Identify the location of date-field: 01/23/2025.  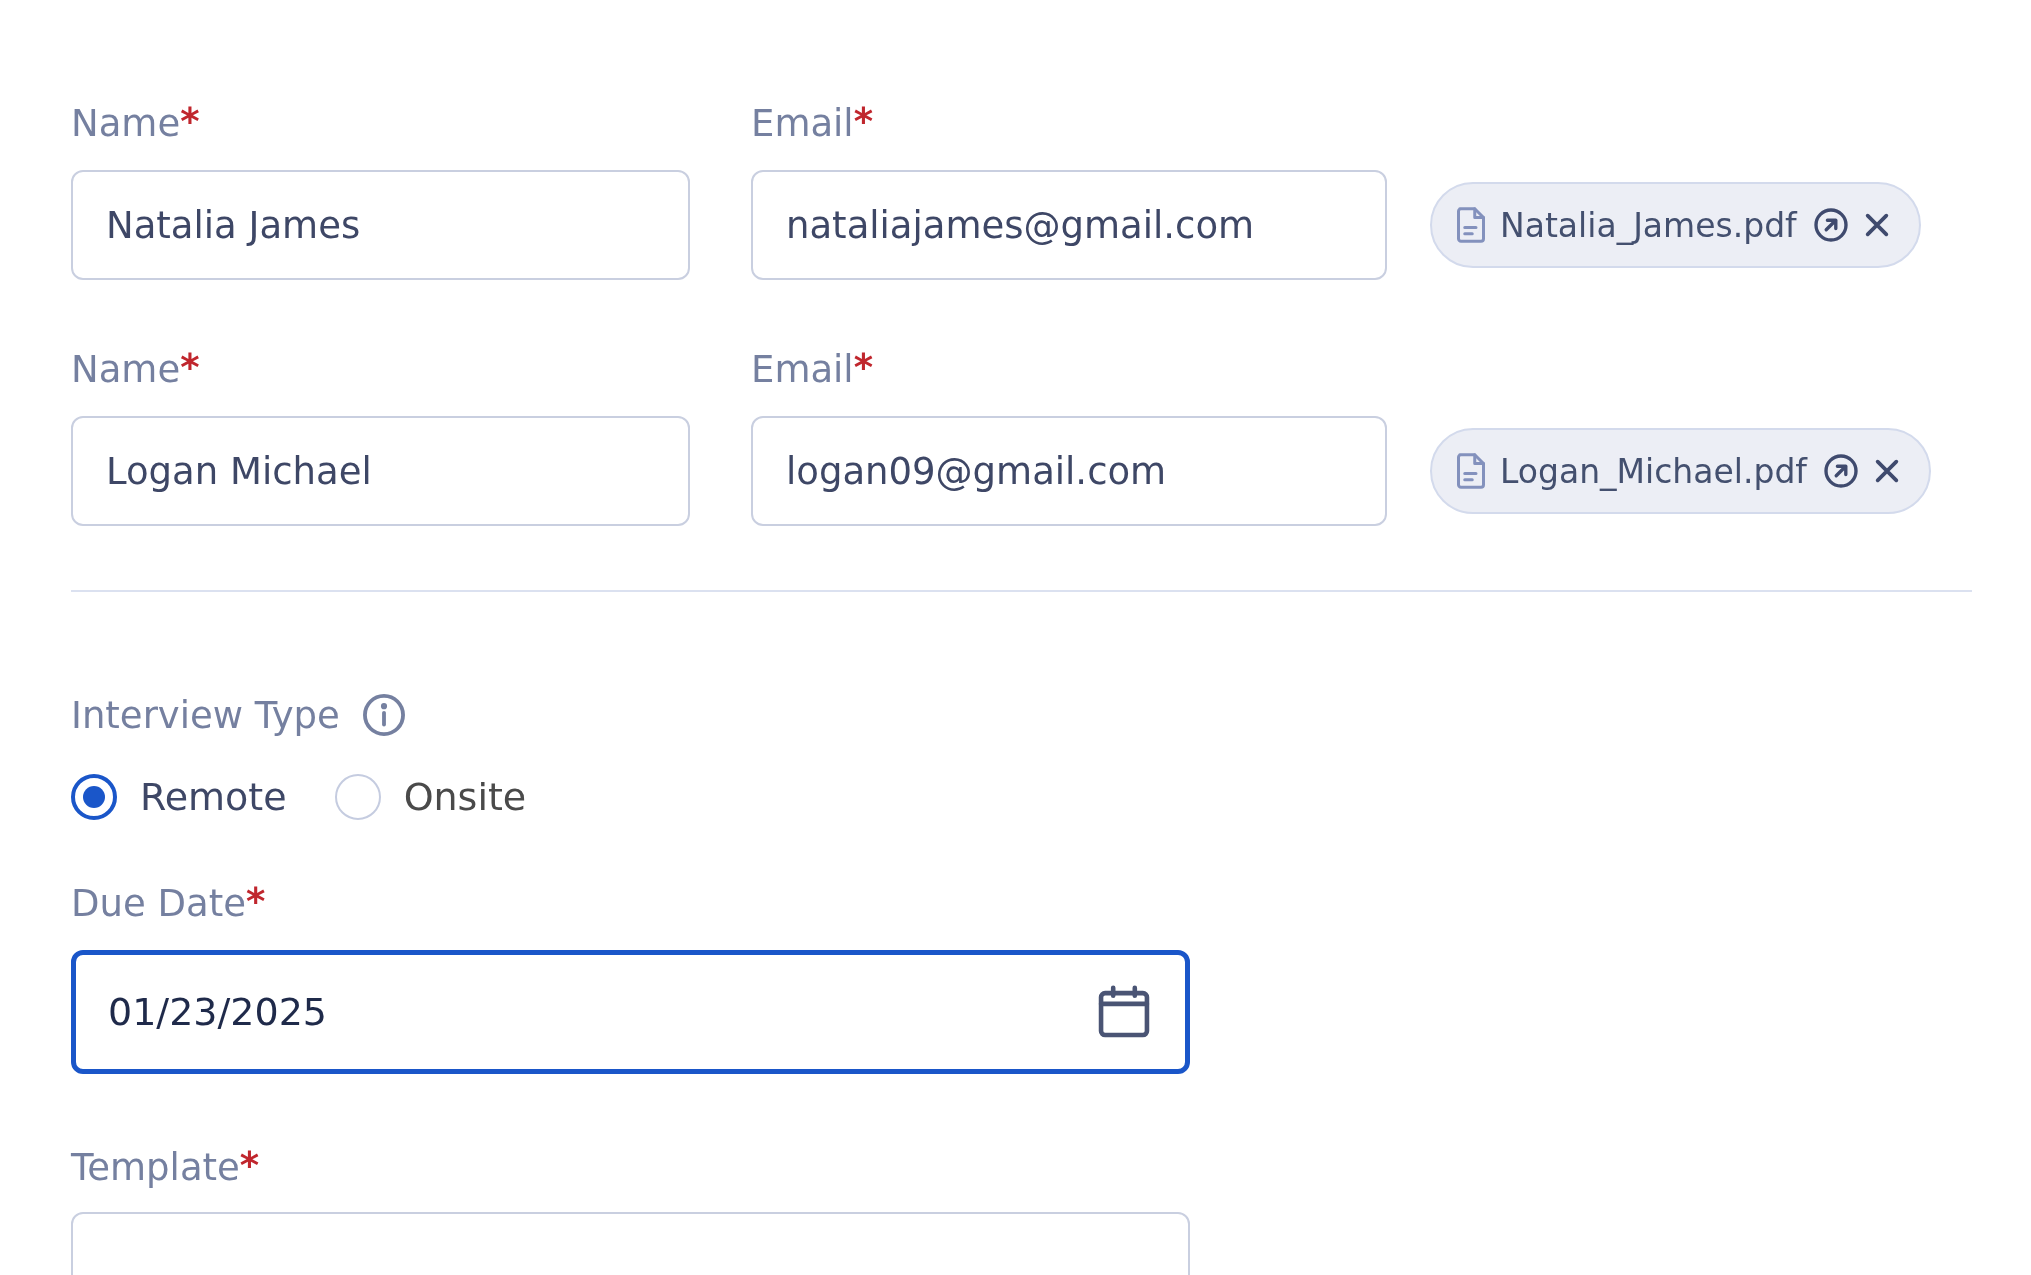
(630, 1012).